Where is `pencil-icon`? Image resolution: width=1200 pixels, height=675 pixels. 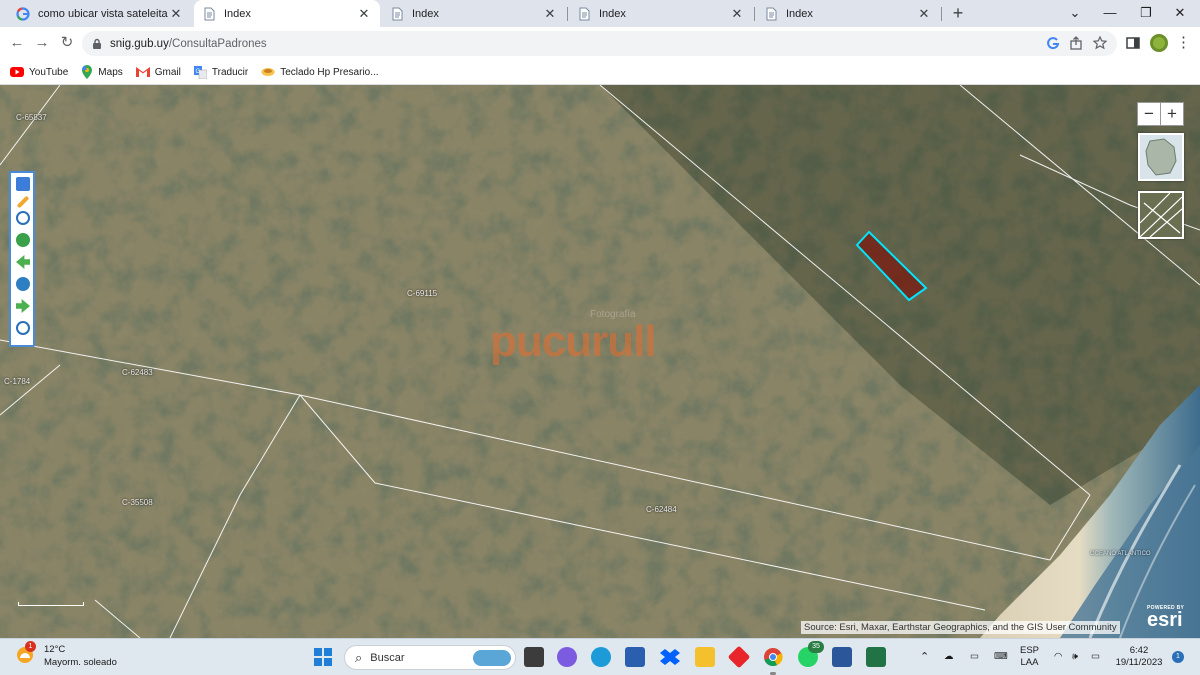 pencil-icon is located at coordinates (23, 202).